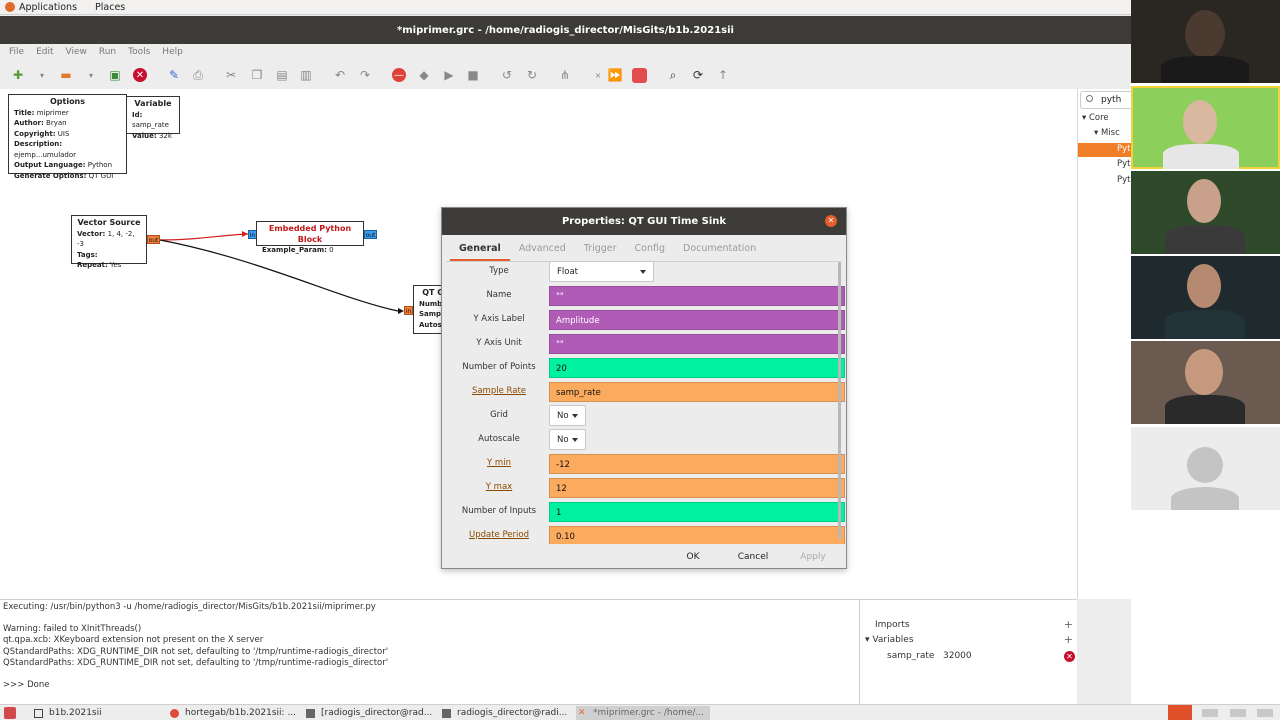 This screenshot has width=1280, height=720. I want to click on embedded-python-block: Embedded Python Block Example_Param: 0, so click(310, 237).